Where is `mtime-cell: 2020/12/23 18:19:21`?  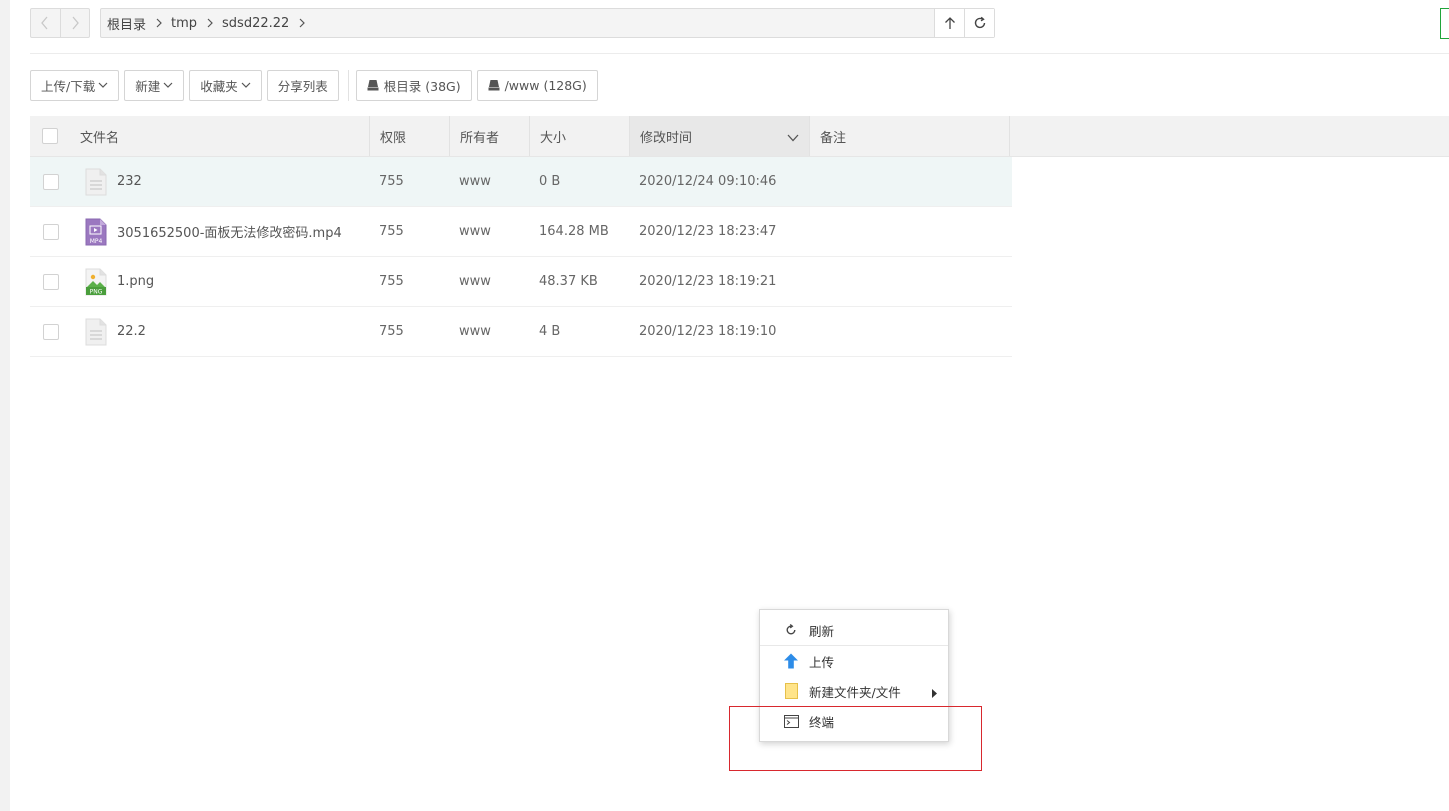 mtime-cell: 2020/12/23 18:19:21 is located at coordinates (708, 281).